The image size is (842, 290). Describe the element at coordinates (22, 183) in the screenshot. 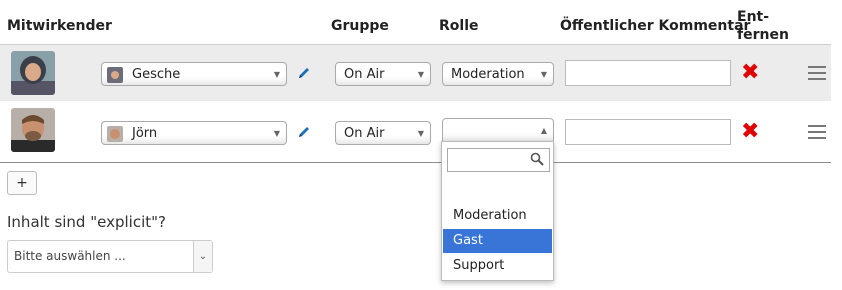

I see `add-contributor-button: +` at that location.